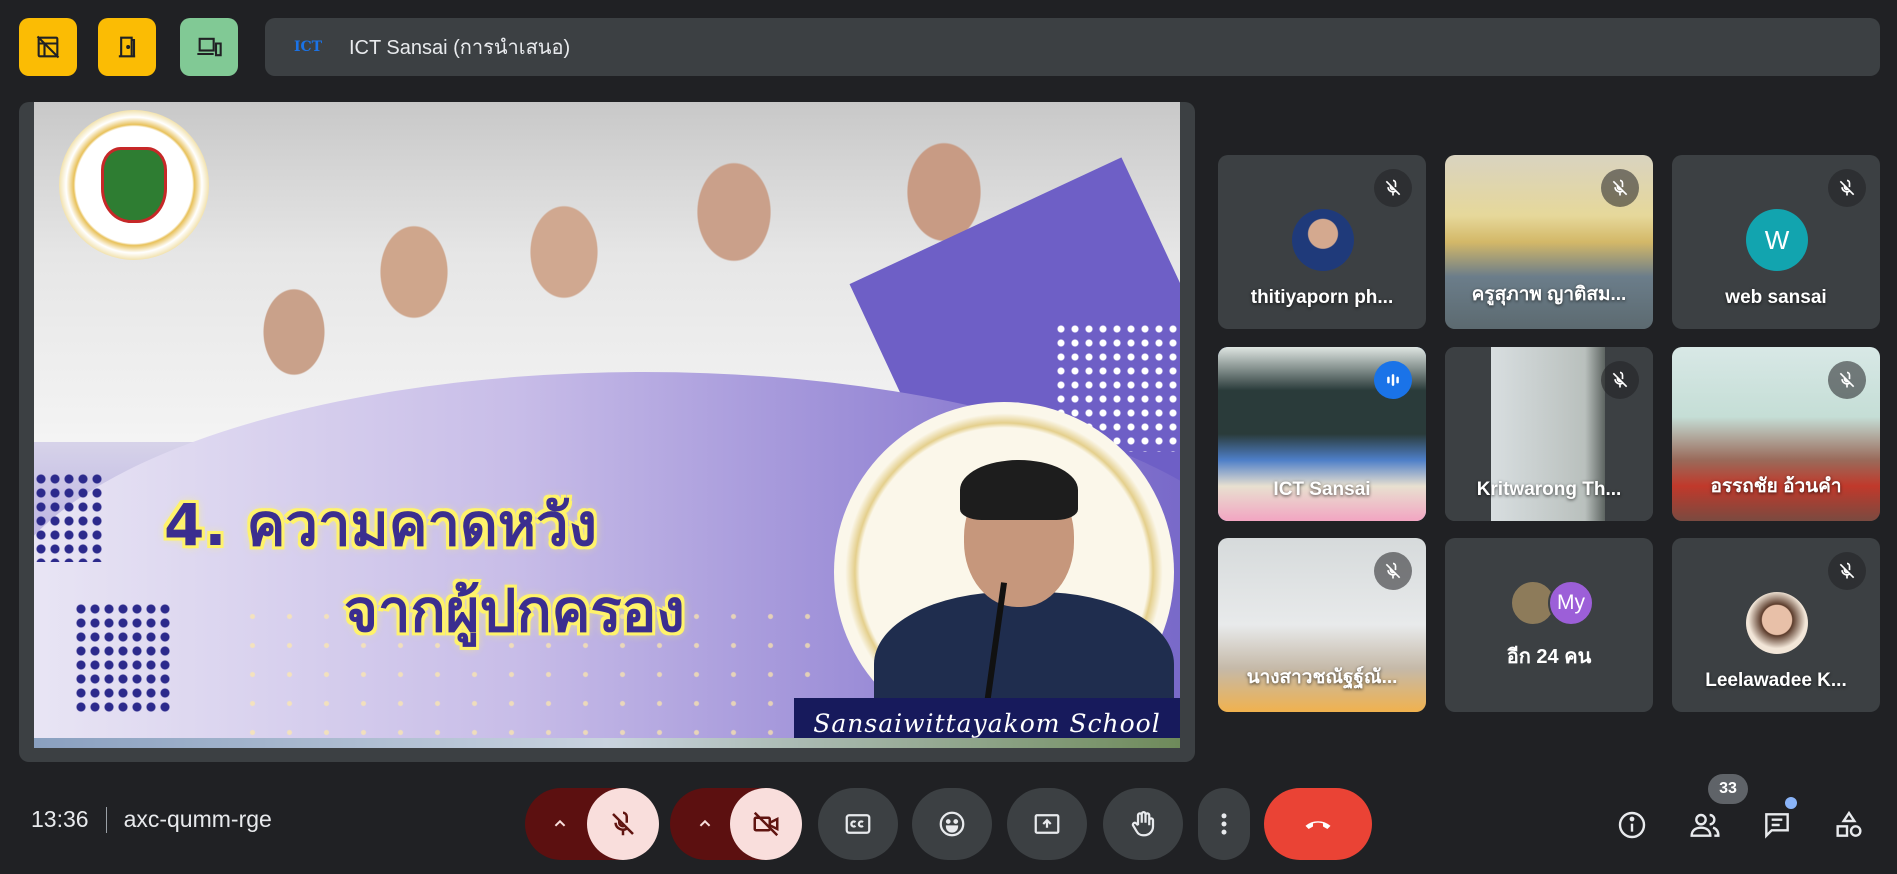 The image size is (1897, 874). I want to click on leave-room-button, so click(127, 47).